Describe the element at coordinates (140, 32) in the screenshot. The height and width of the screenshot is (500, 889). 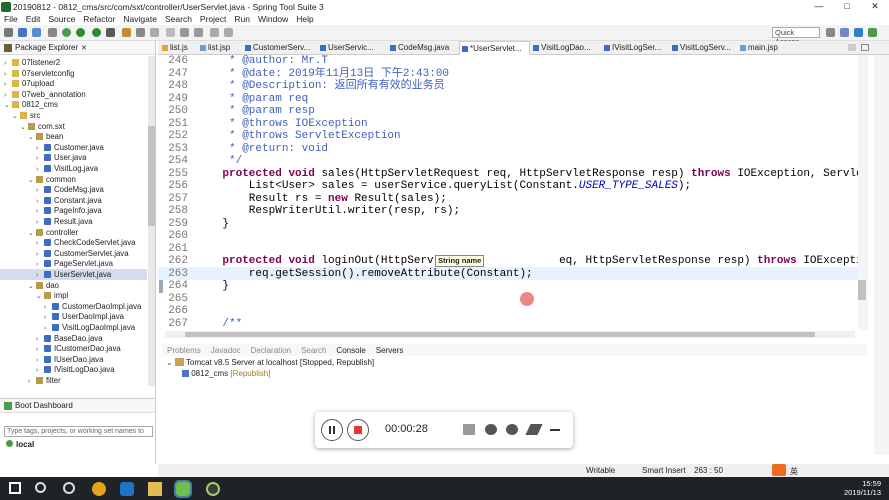
I see `open-type-icon` at that location.